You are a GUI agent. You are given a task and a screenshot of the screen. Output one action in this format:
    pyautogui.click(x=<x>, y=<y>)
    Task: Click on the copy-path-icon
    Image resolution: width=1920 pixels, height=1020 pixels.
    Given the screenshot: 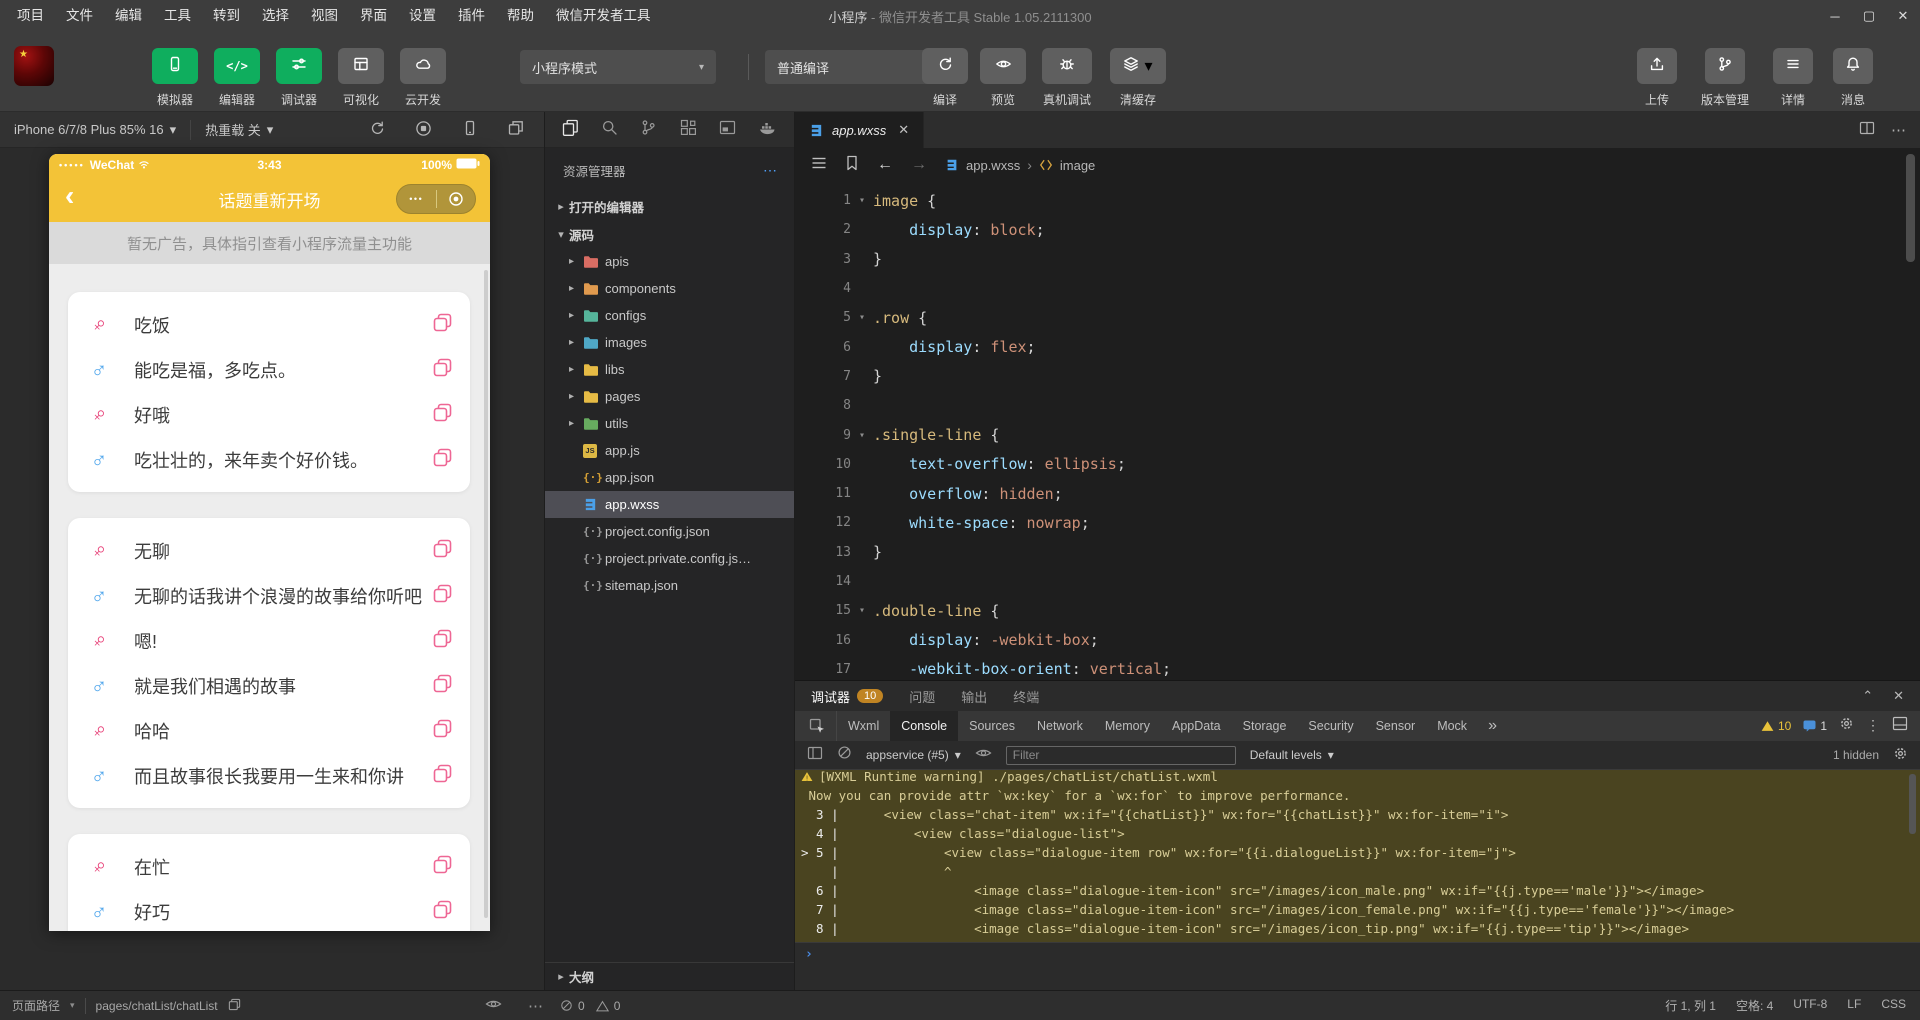 What is the action you would take?
    pyautogui.click(x=234, y=1006)
    